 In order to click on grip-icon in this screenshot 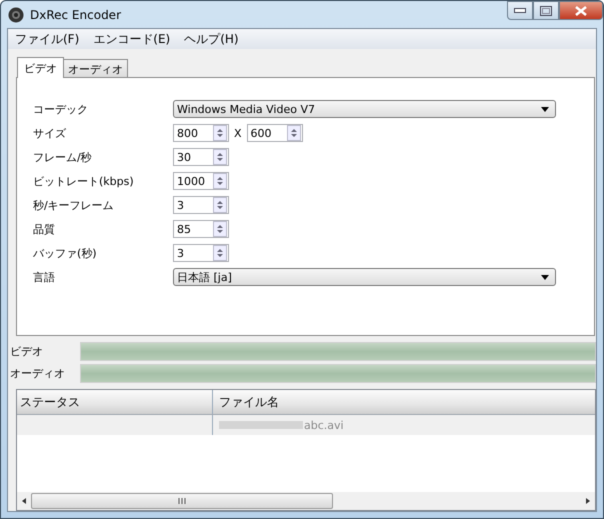, I will do `click(182, 501)`.